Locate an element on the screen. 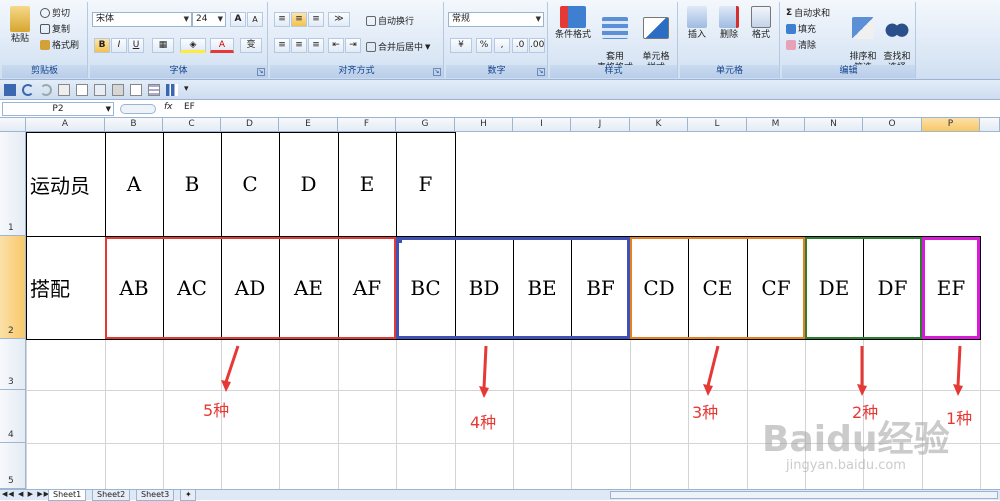 This screenshot has width=1000, height=501. annotation-count-label: 4种 is located at coordinates (483, 422).